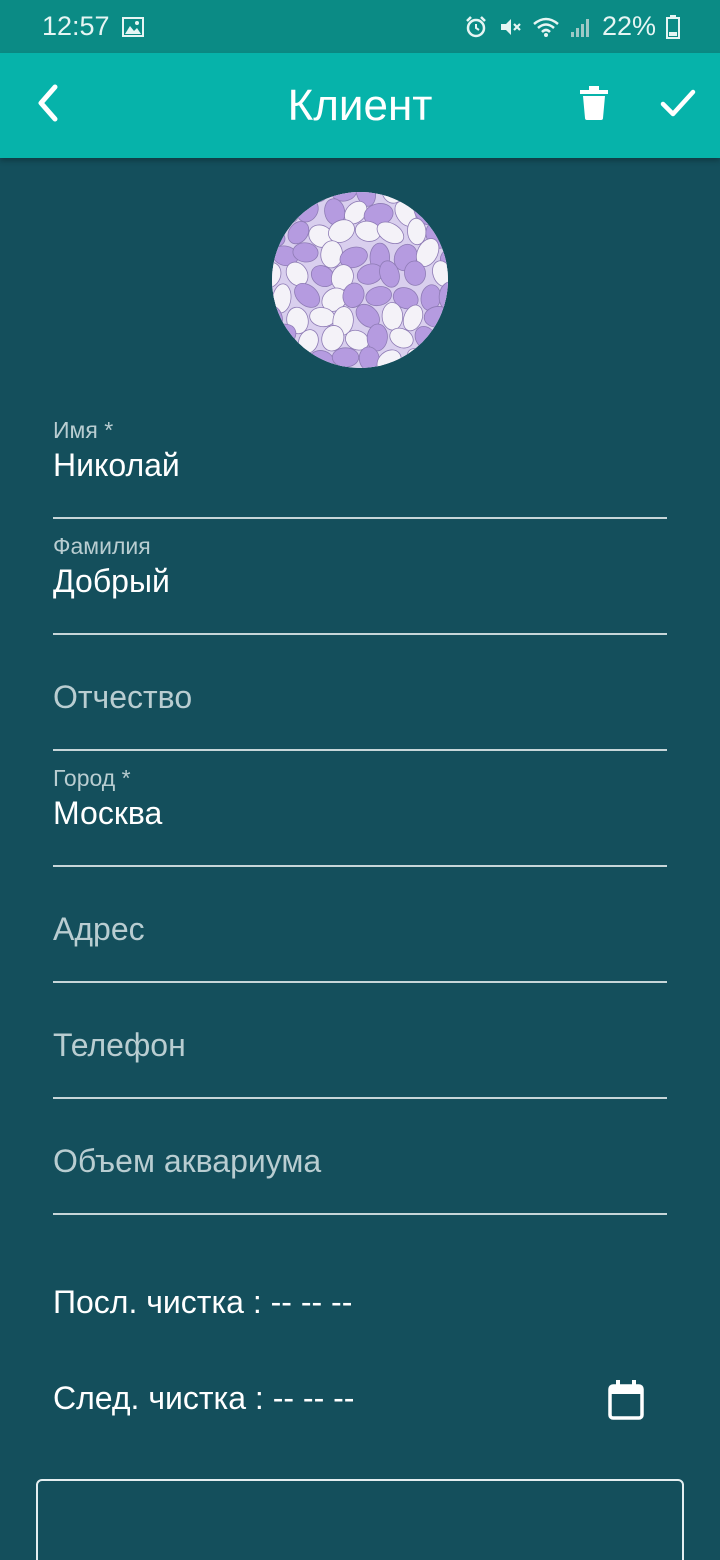 The height and width of the screenshot is (1560, 720). What do you see at coordinates (116, 465) in the screenshot?
I see `first-name-value: Николай` at bounding box center [116, 465].